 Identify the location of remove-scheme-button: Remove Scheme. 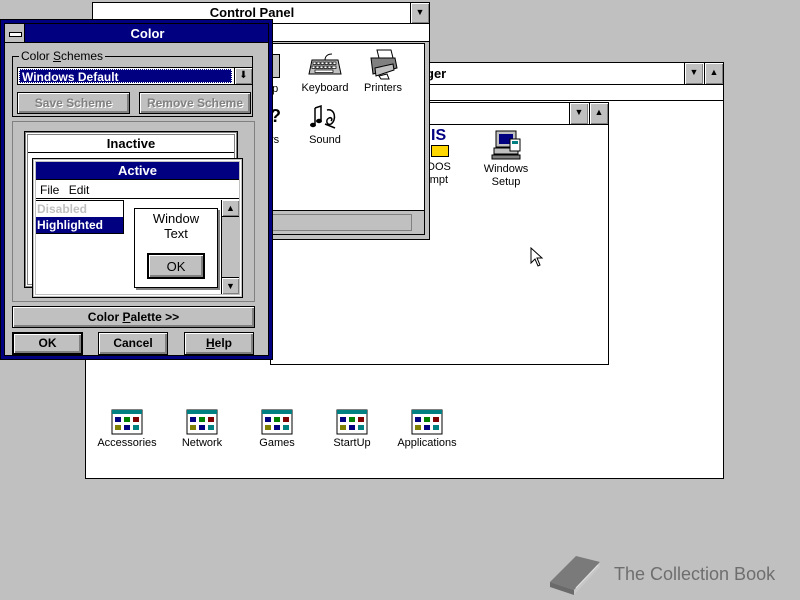
(195, 103).